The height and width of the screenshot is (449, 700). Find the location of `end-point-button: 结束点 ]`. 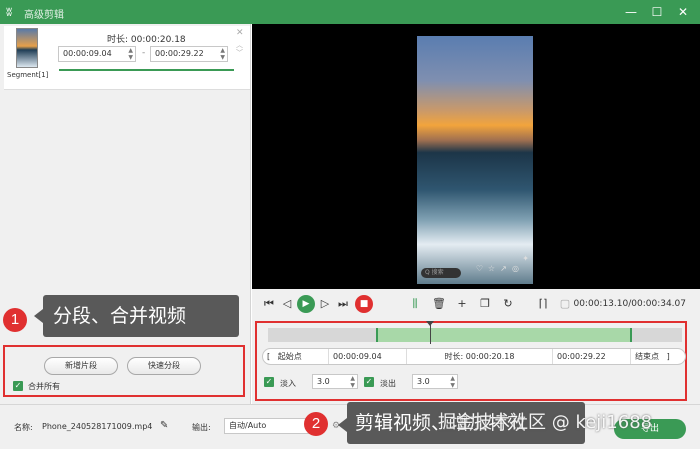

end-point-button: 结束点 ] is located at coordinates (658, 356).